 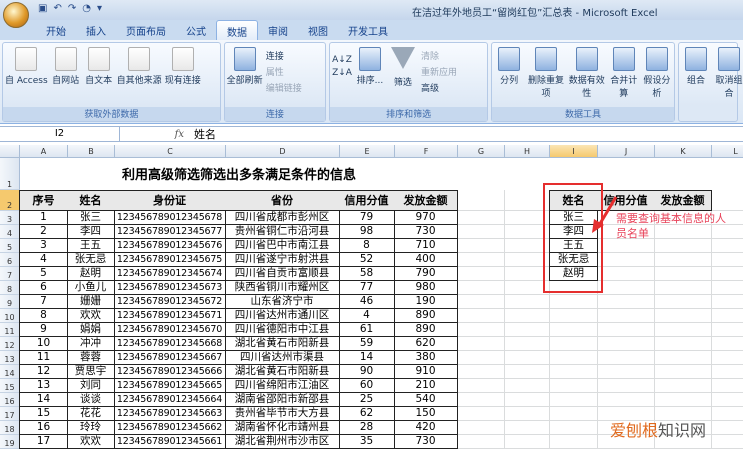 I want to click on connection-item-2: 编辑链接, so click(x=284, y=87).